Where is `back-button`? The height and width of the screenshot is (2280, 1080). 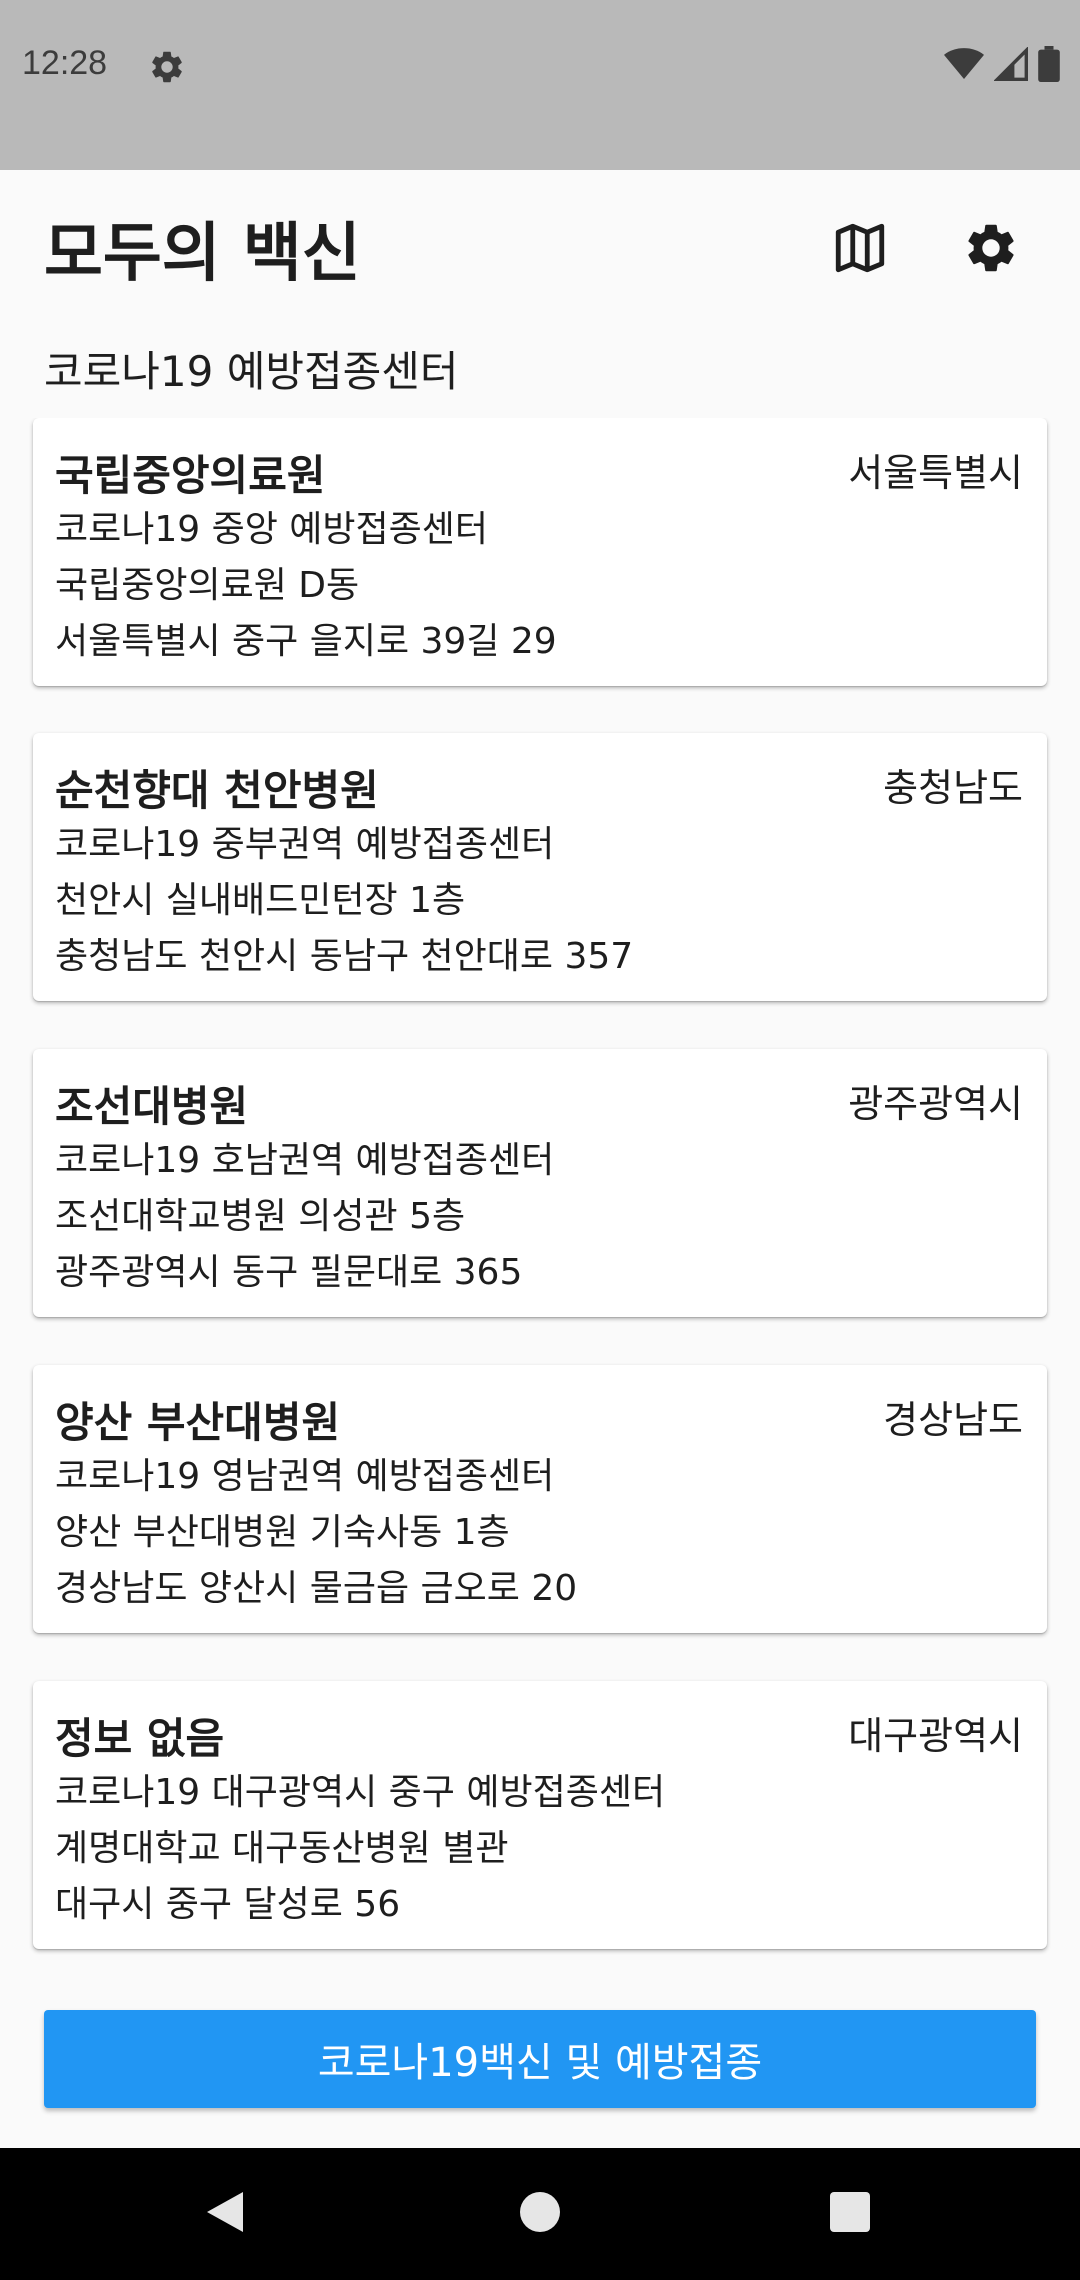 back-button is located at coordinates (225, 2214).